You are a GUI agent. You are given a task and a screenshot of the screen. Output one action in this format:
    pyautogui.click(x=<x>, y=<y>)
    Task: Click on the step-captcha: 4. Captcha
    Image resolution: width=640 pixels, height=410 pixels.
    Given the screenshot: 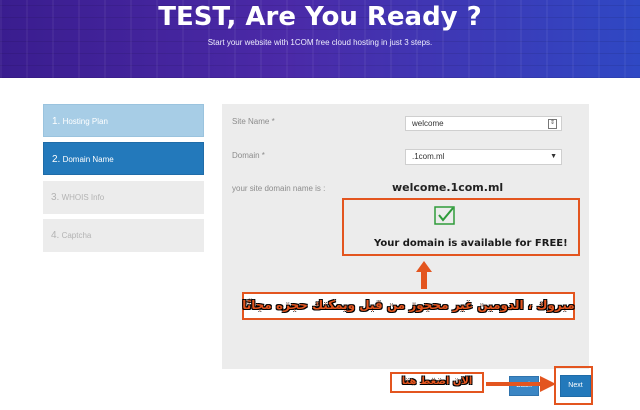 What is the action you would take?
    pyautogui.click(x=123, y=235)
    